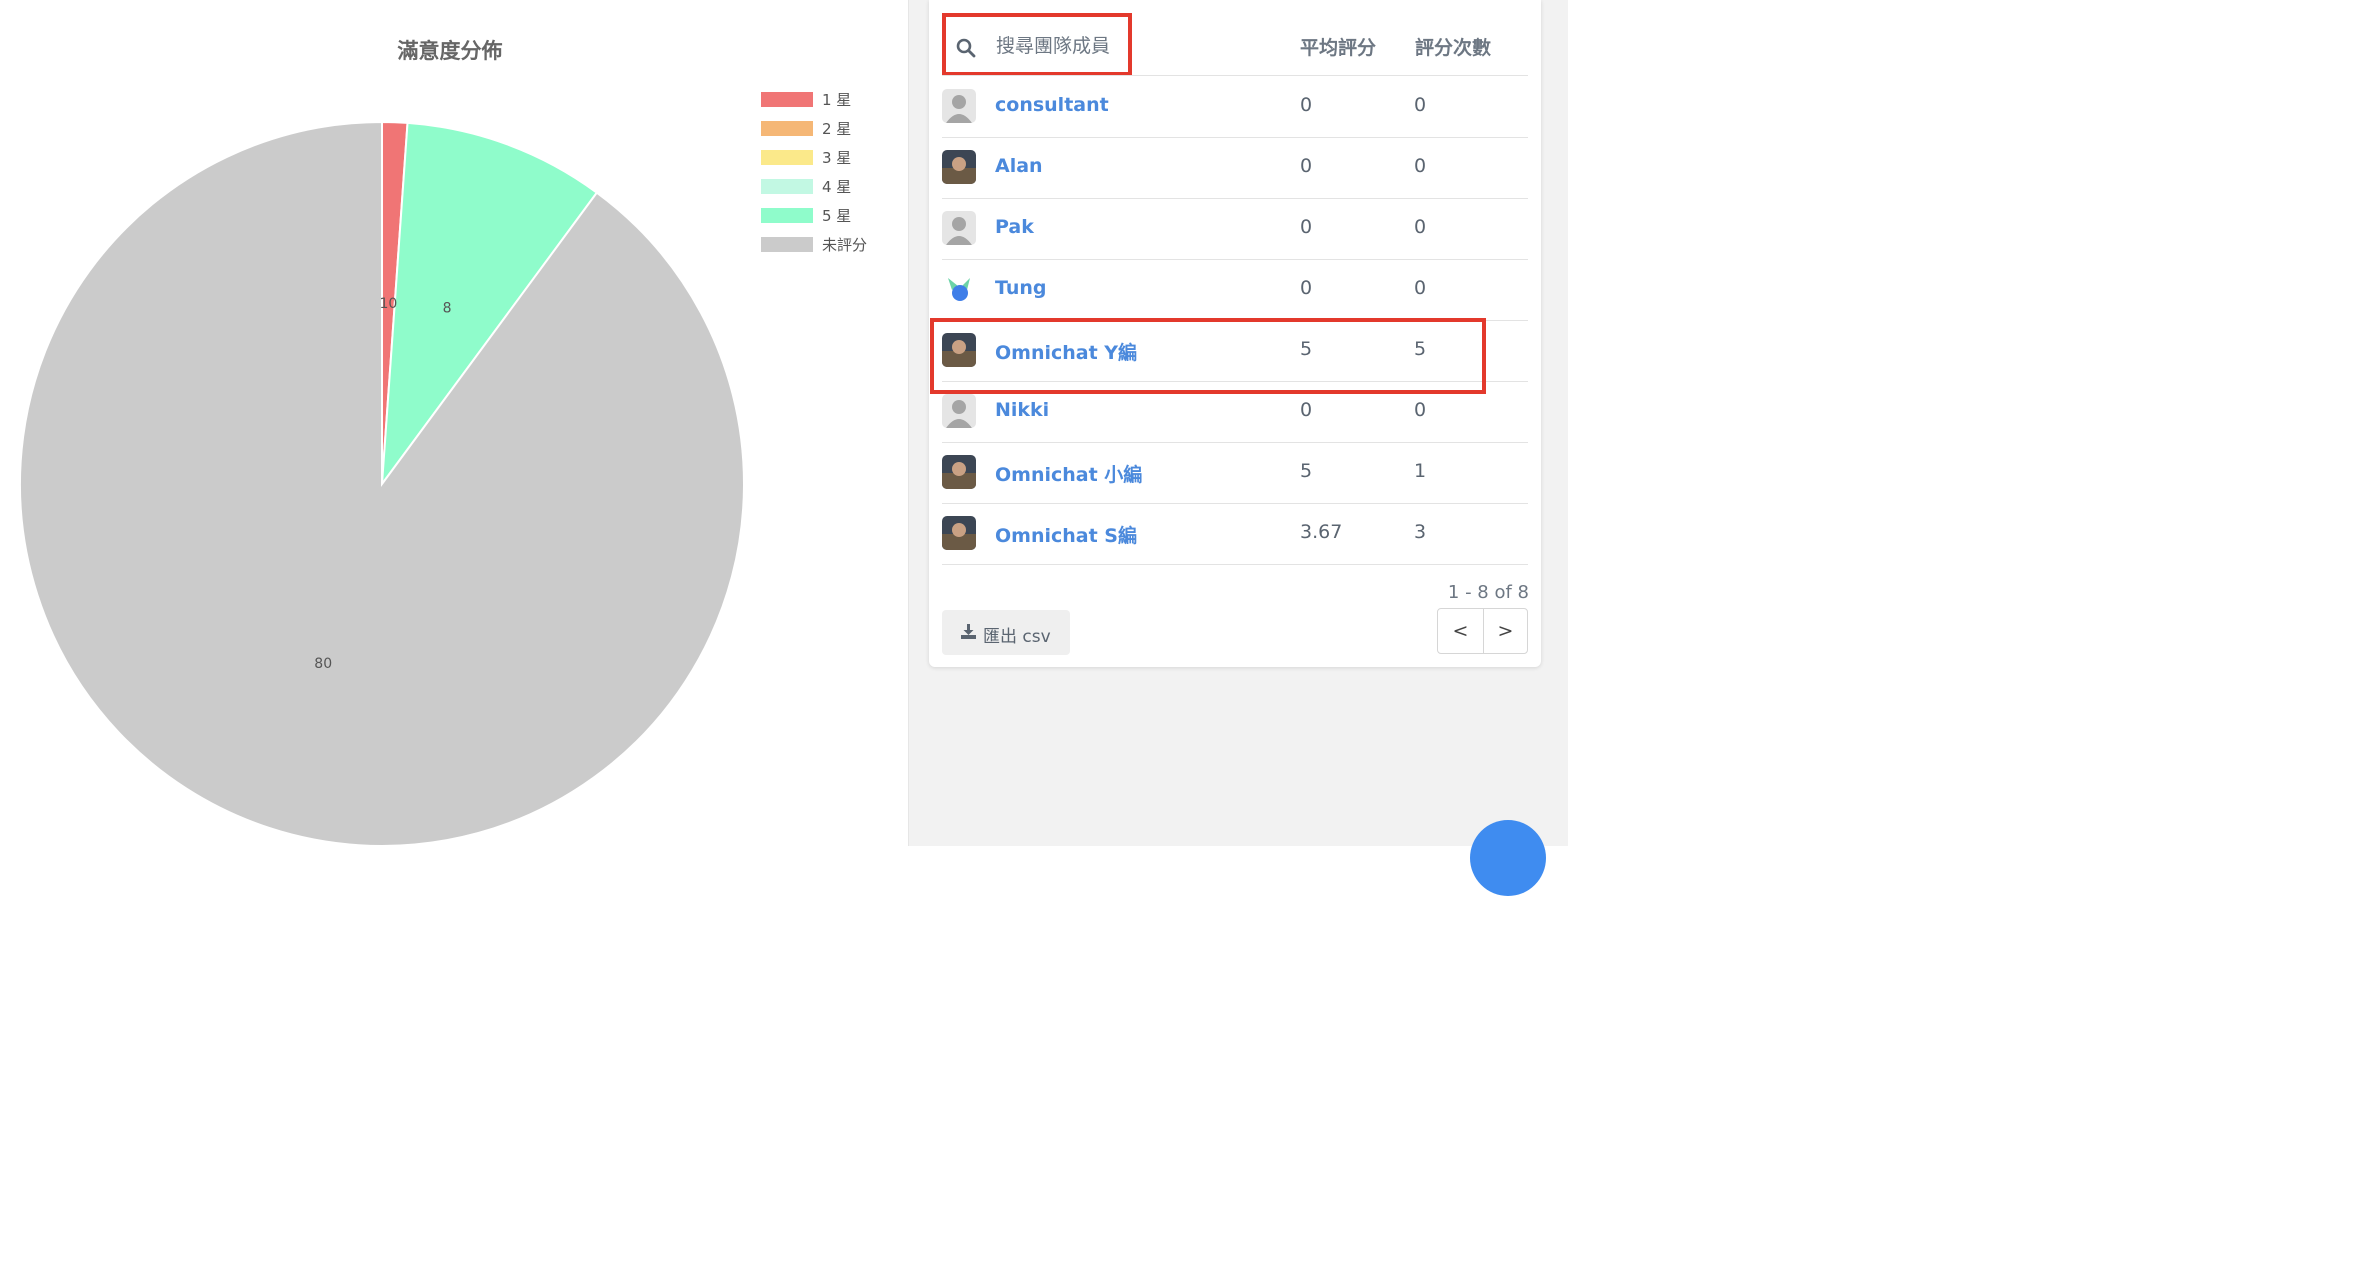  Describe the element at coordinates (836, 129) in the screenshot. I see `legend-label-1: 2 星` at that location.